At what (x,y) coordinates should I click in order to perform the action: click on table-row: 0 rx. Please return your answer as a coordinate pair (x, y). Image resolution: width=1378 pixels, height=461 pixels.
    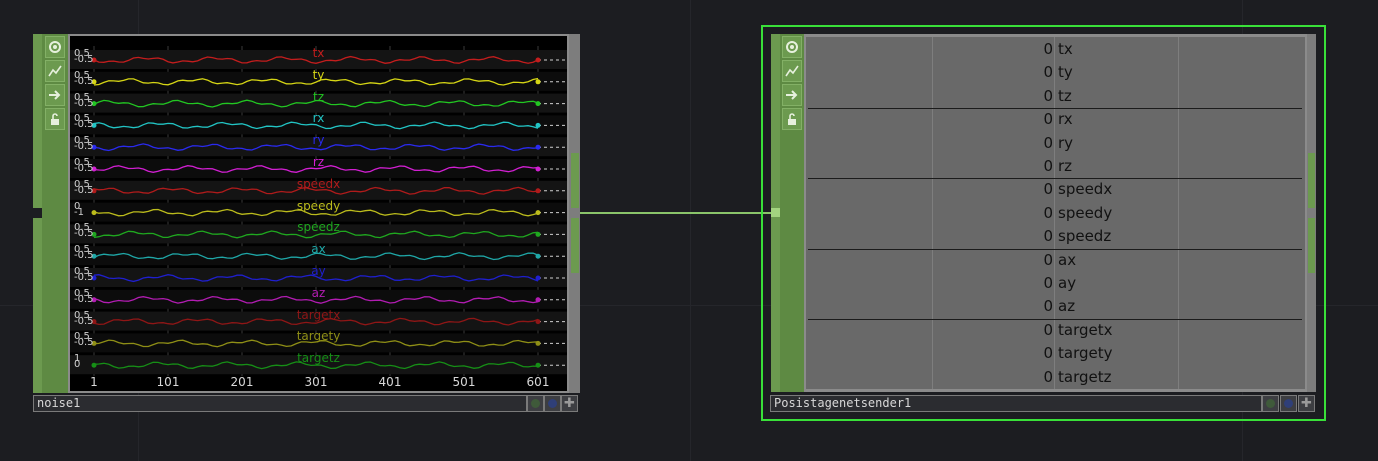
    Looking at the image, I should click on (1055, 119).